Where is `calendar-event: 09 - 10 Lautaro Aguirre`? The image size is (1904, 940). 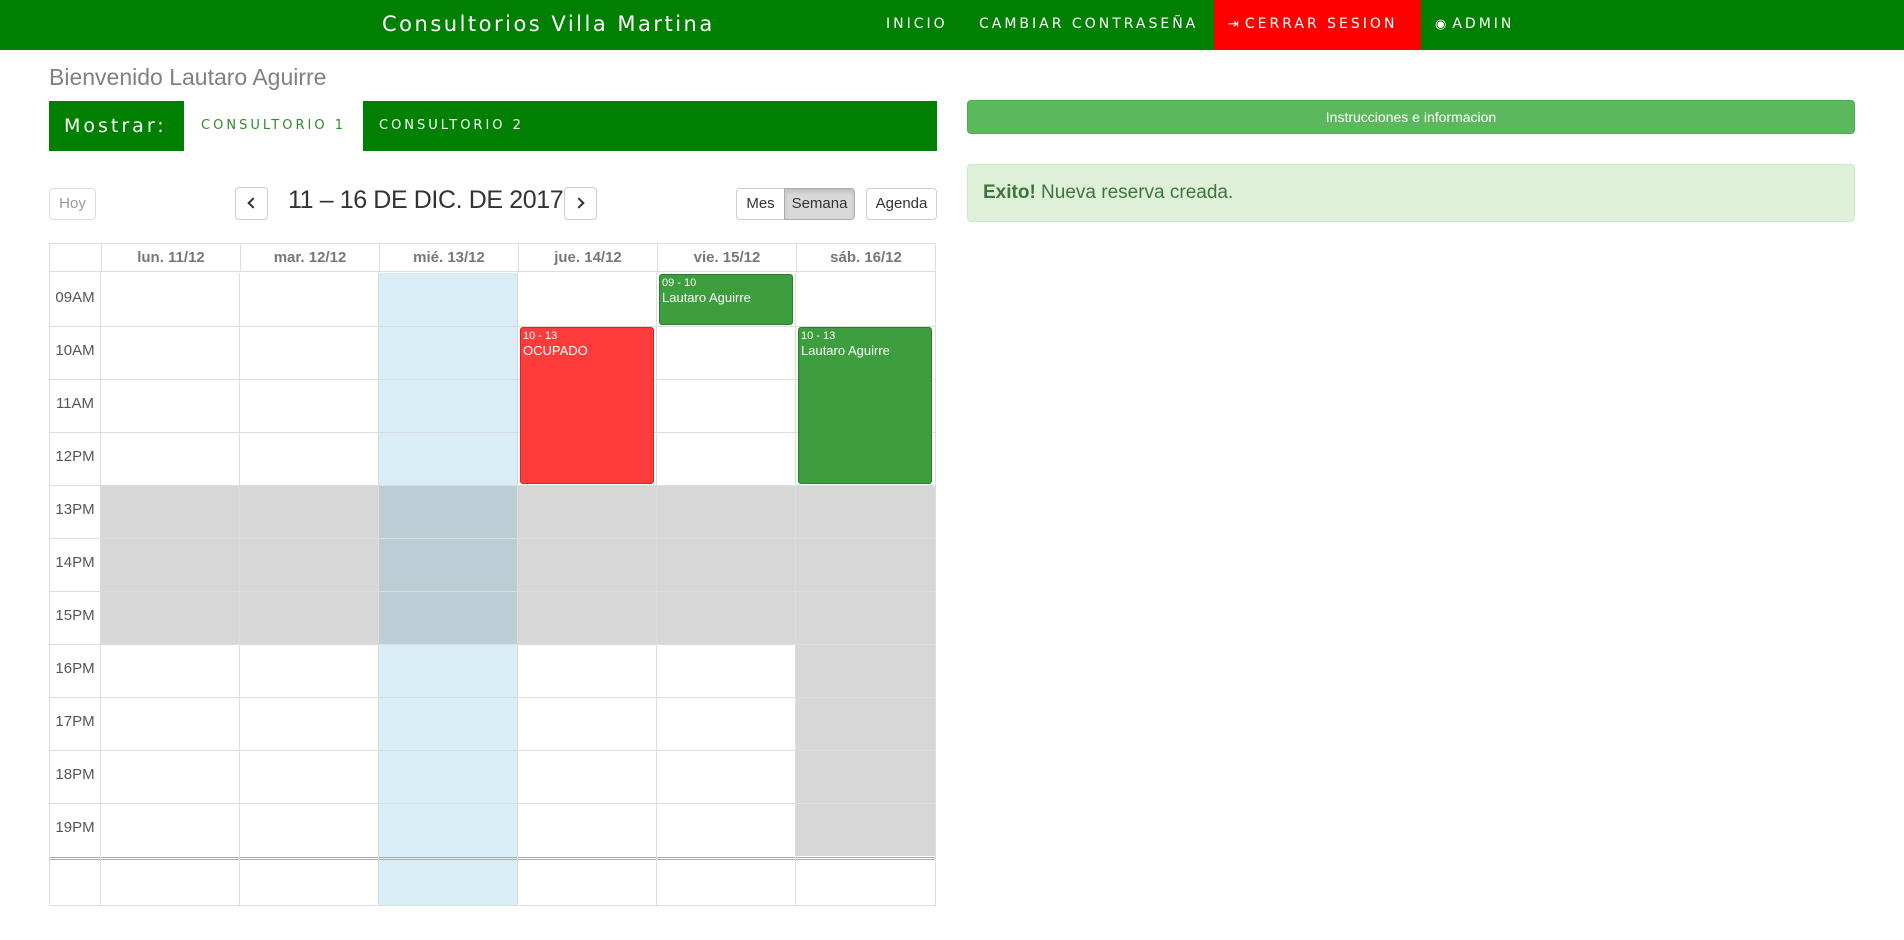
calendar-event: 09 - 10 Lautaro Aguirre is located at coordinates (726, 299).